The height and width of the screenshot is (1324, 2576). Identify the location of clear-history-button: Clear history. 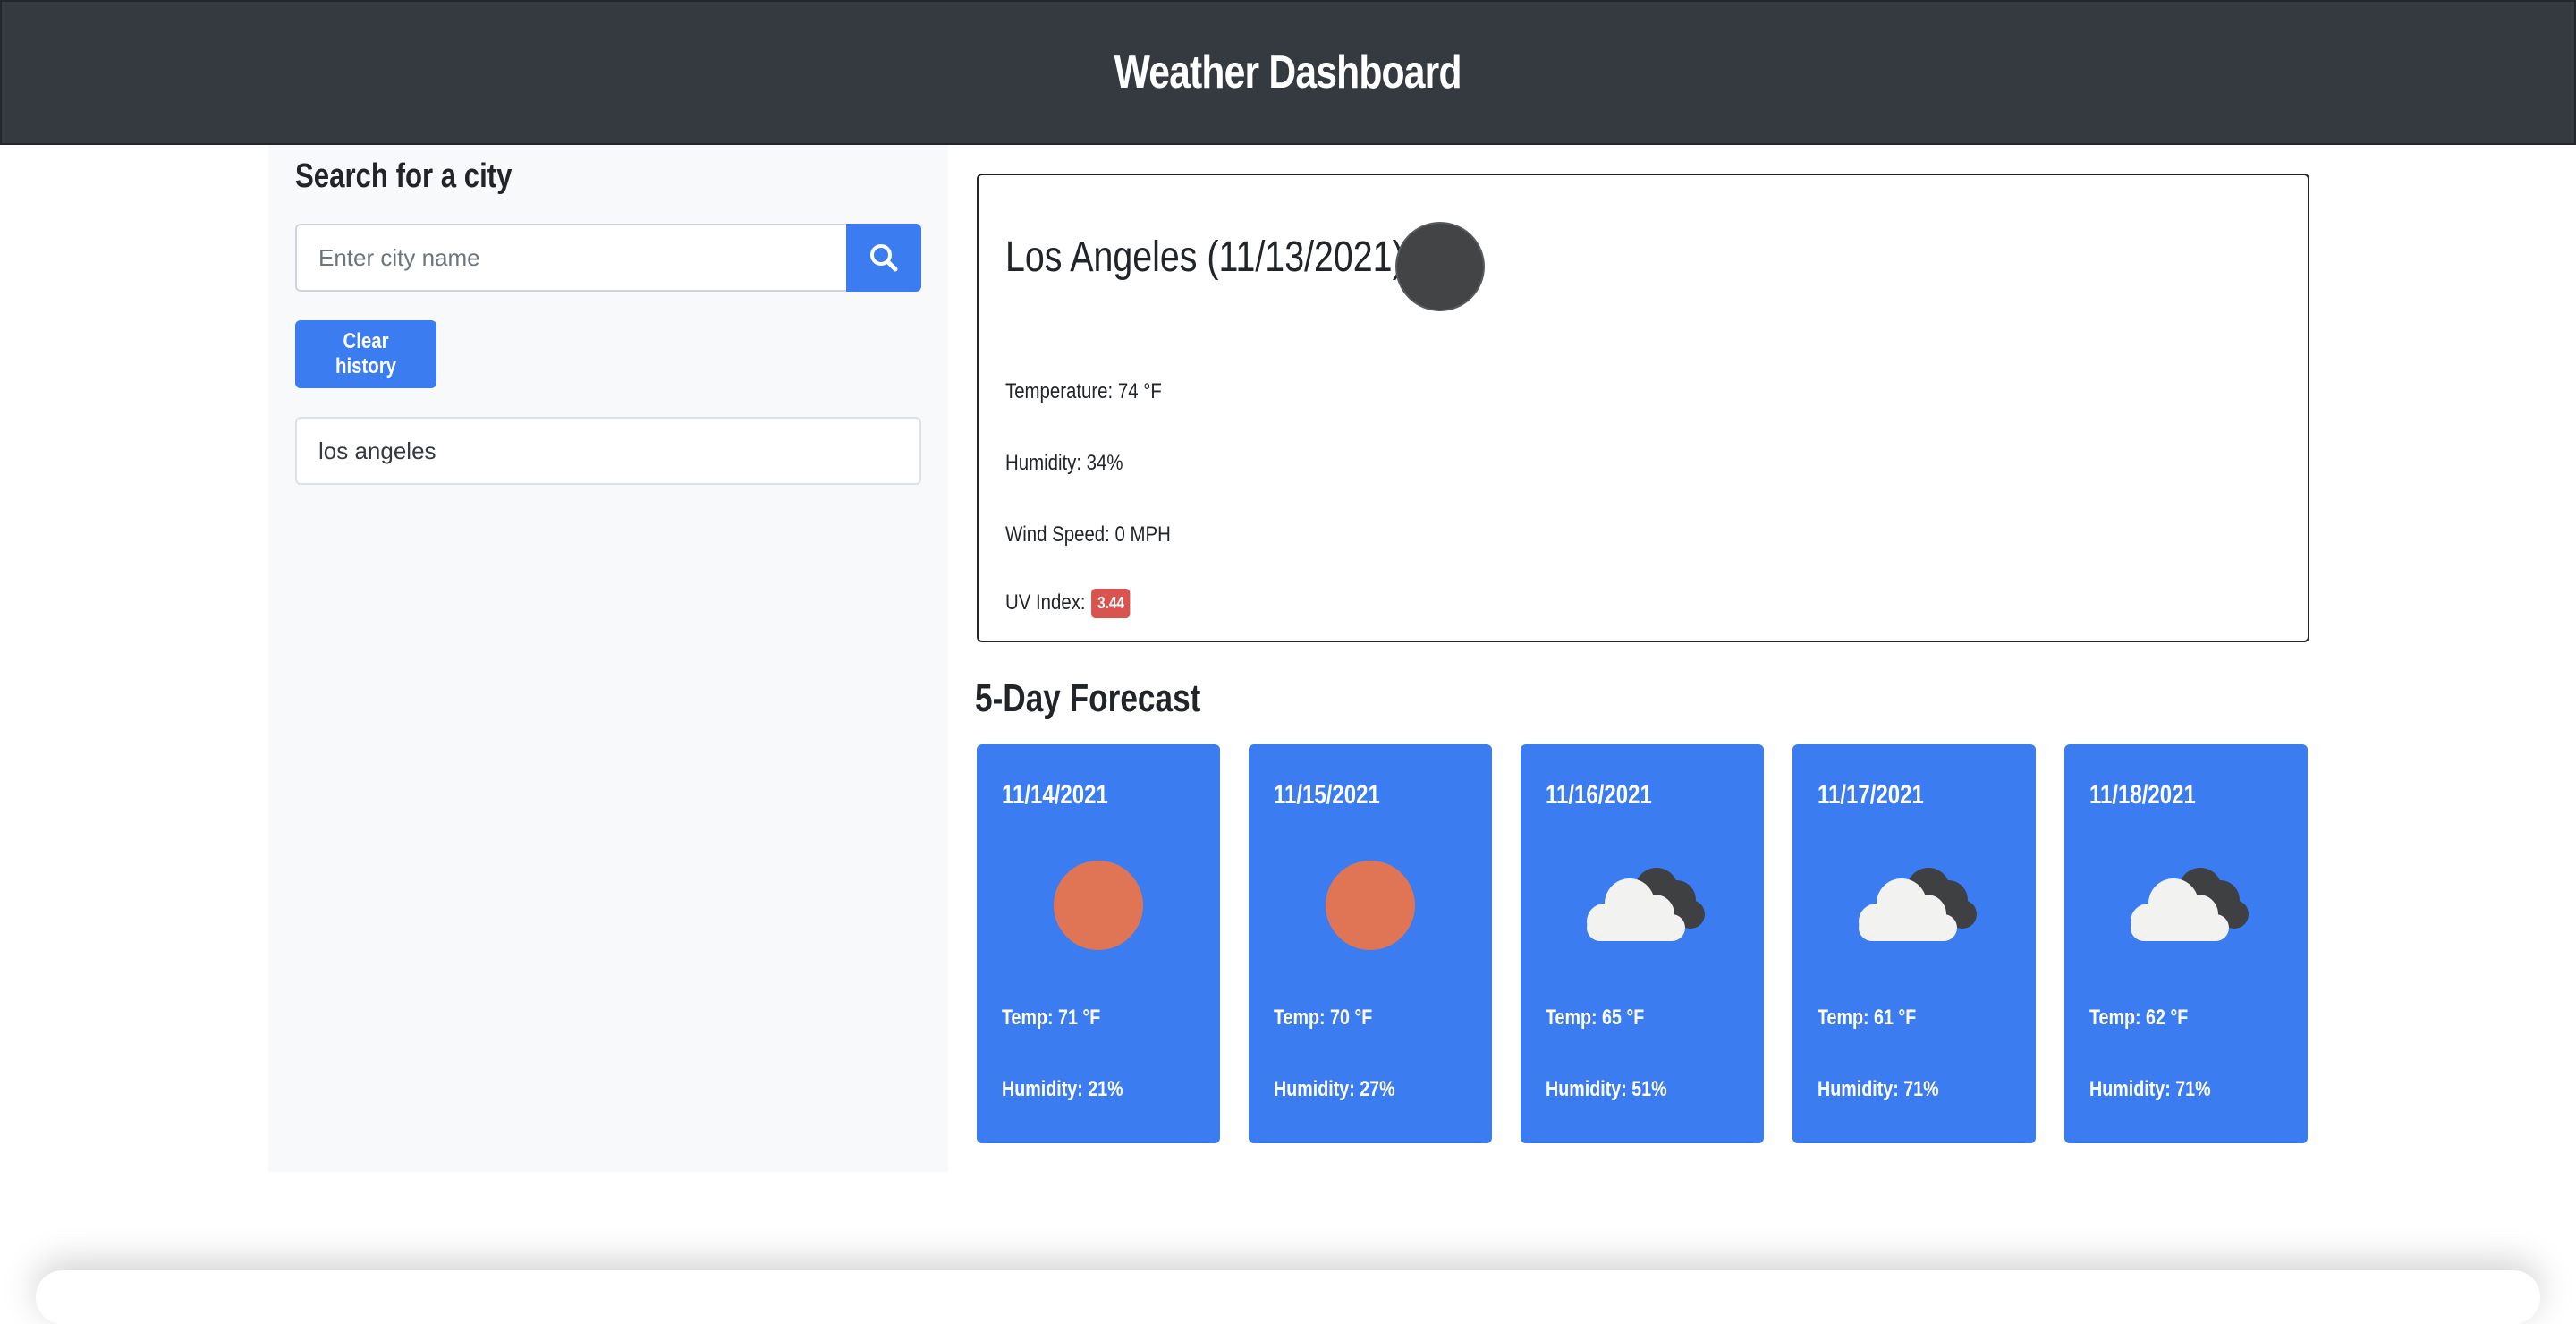
(365, 354).